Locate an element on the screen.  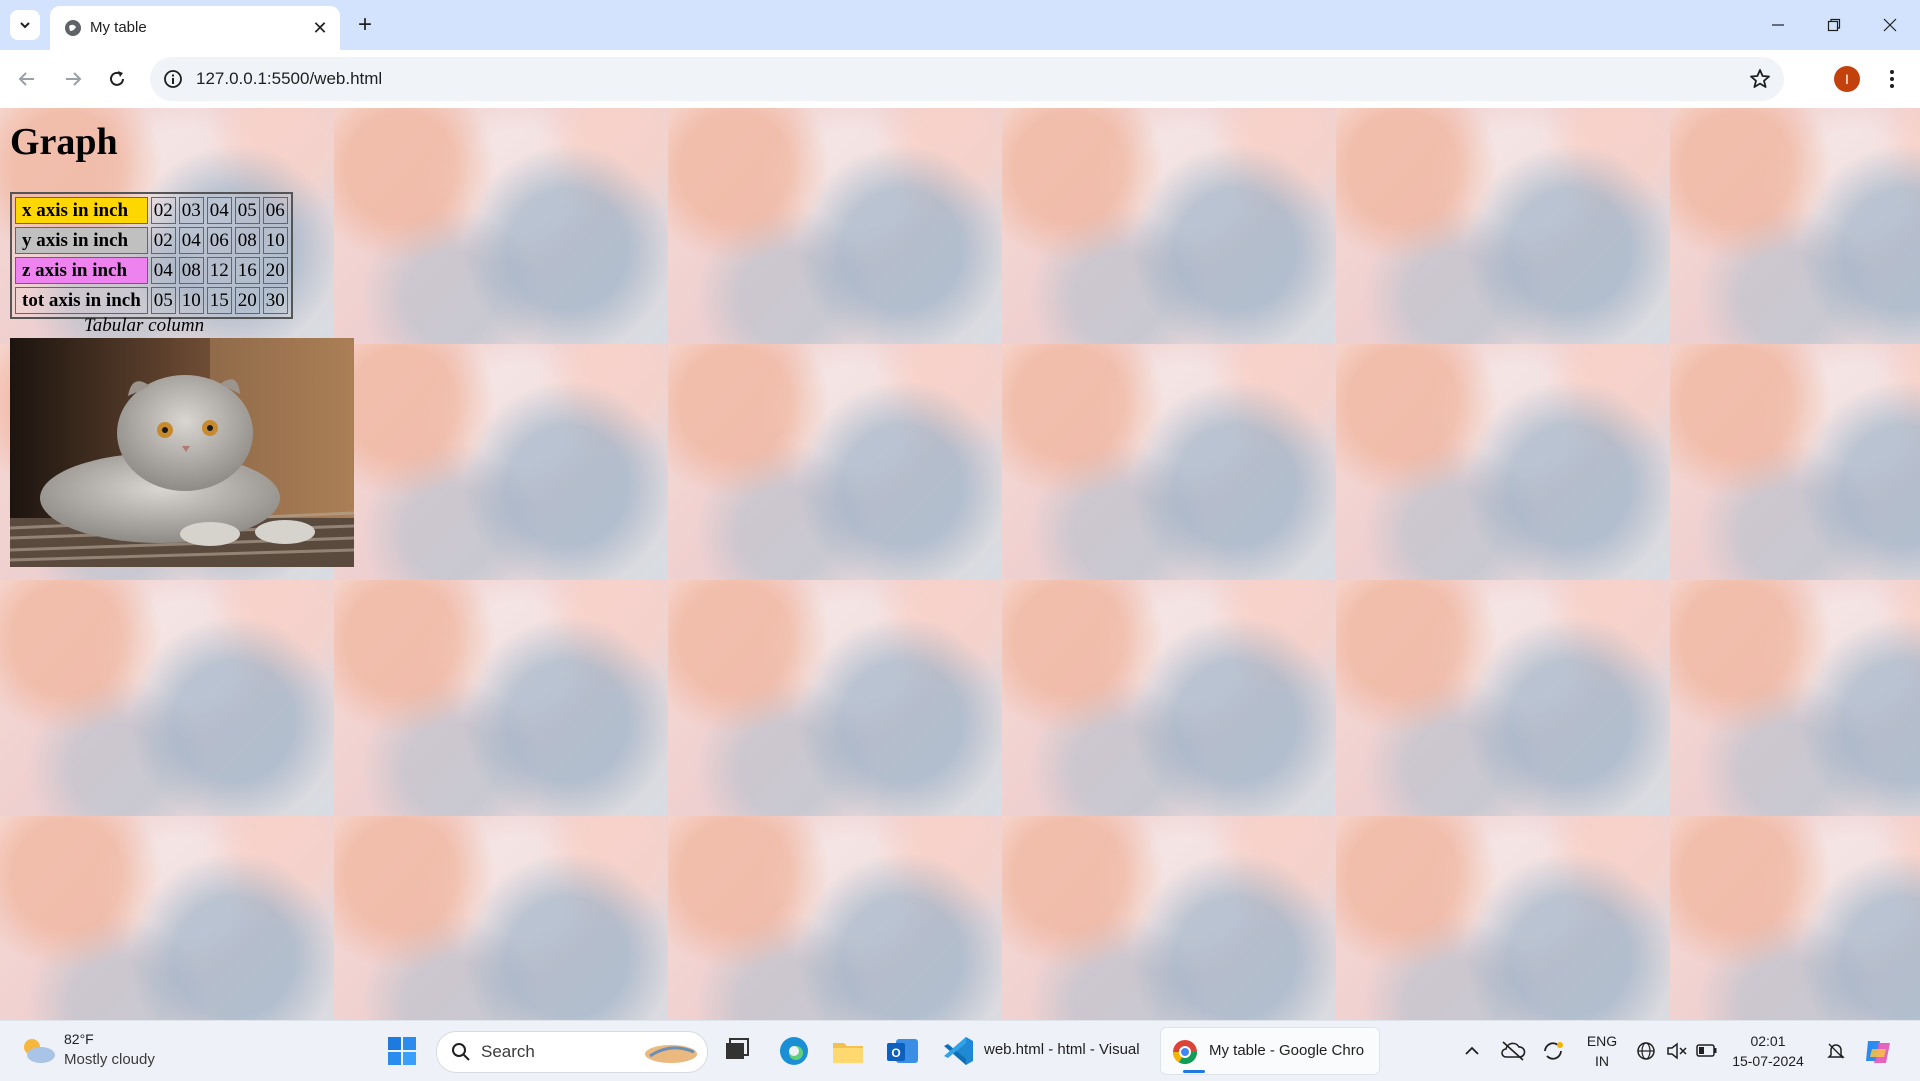
weather-description: Mostly cloudy is located at coordinates (109, 1059).